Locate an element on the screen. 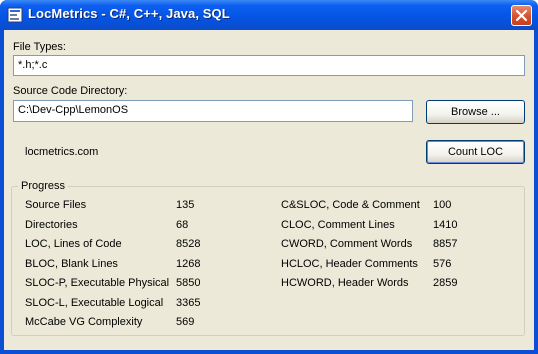  metric-value: 5850 is located at coordinates (188, 283).